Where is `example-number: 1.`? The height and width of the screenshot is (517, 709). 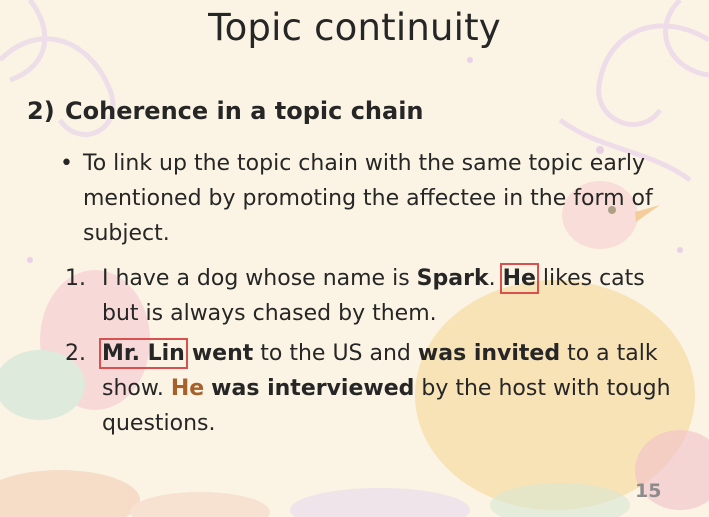
example-number: 1. is located at coordinates (75, 278).